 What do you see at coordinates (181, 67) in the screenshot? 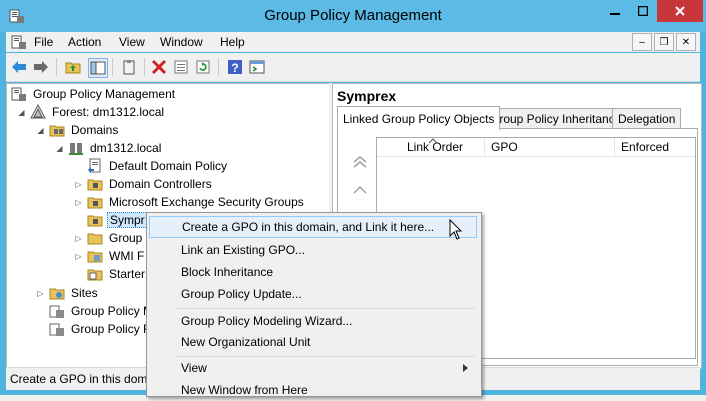
I see `properties-button` at bounding box center [181, 67].